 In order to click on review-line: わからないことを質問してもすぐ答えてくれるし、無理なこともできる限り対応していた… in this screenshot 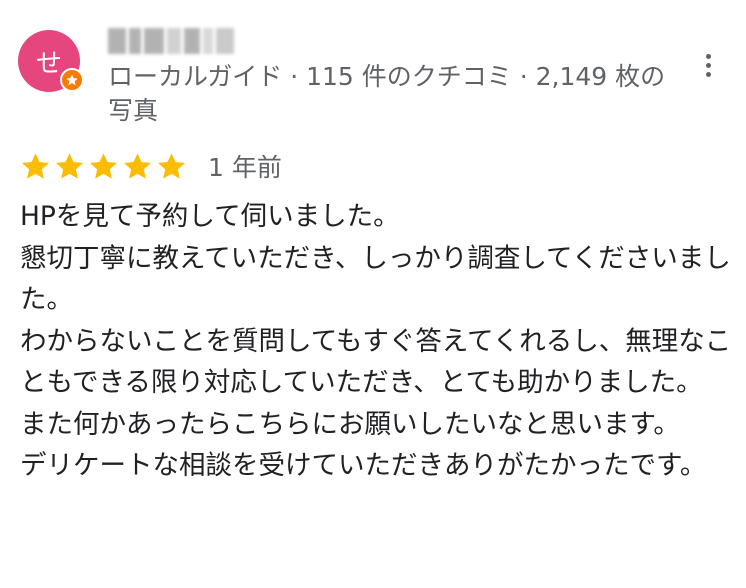, I will do `click(376, 362)`.